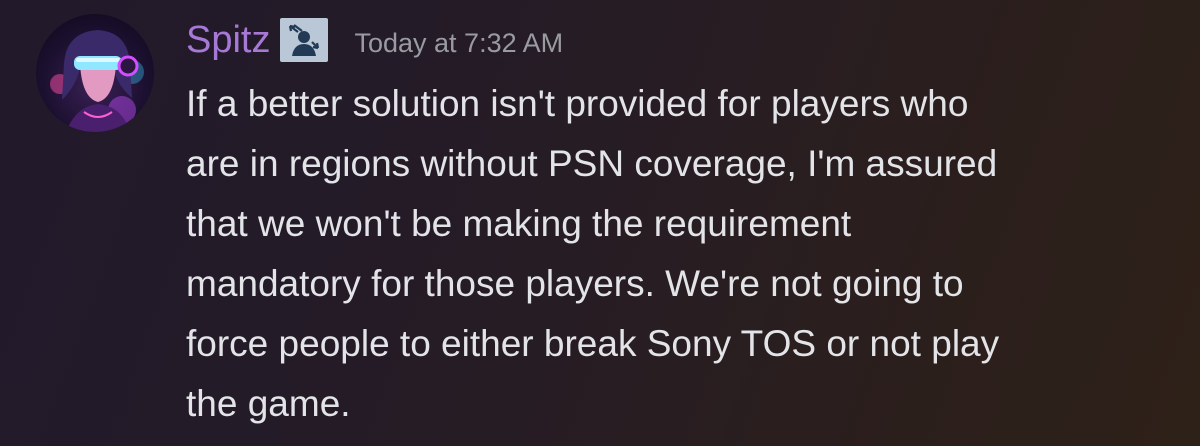 This screenshot has height=446, width=1200. I want to click on message-line: the game., so click(268, 403).